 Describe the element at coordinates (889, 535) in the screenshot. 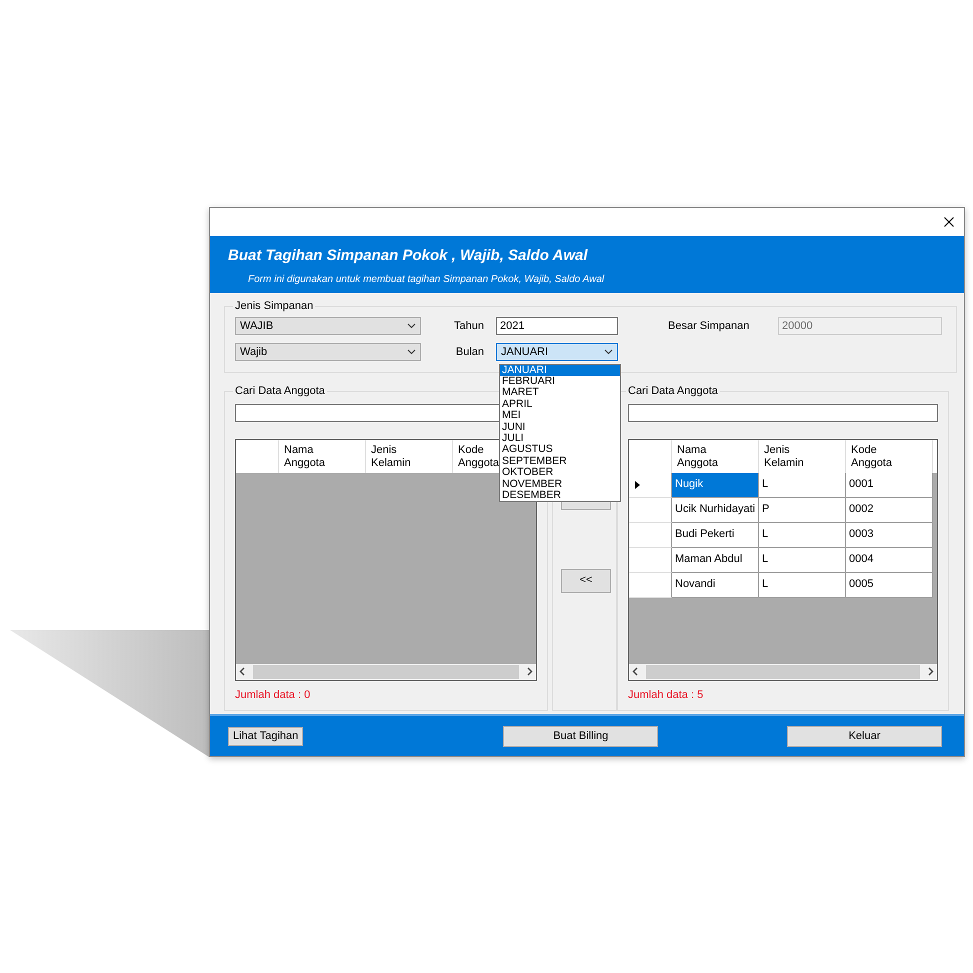

I see `table-cell: 0003` at that location.